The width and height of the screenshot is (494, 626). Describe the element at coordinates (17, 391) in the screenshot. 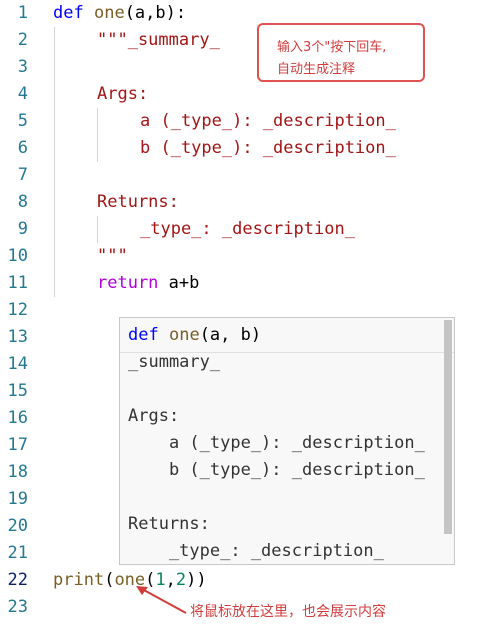

I see `line-number: 15` at that location.